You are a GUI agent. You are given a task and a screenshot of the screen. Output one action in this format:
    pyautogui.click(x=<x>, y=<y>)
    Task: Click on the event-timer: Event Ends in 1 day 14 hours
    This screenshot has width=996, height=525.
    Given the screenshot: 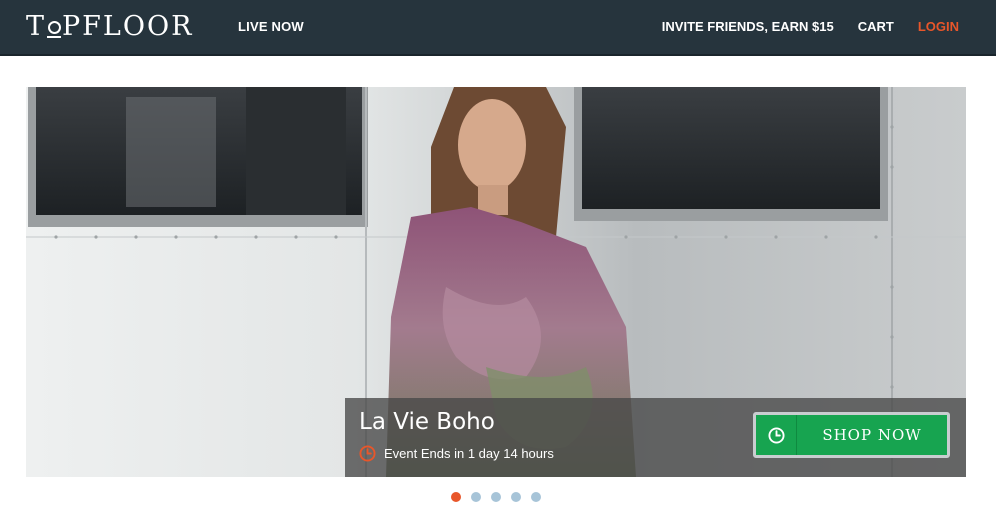 What is the action you would take?
    pyautogui.click(x=456, y=453)
    